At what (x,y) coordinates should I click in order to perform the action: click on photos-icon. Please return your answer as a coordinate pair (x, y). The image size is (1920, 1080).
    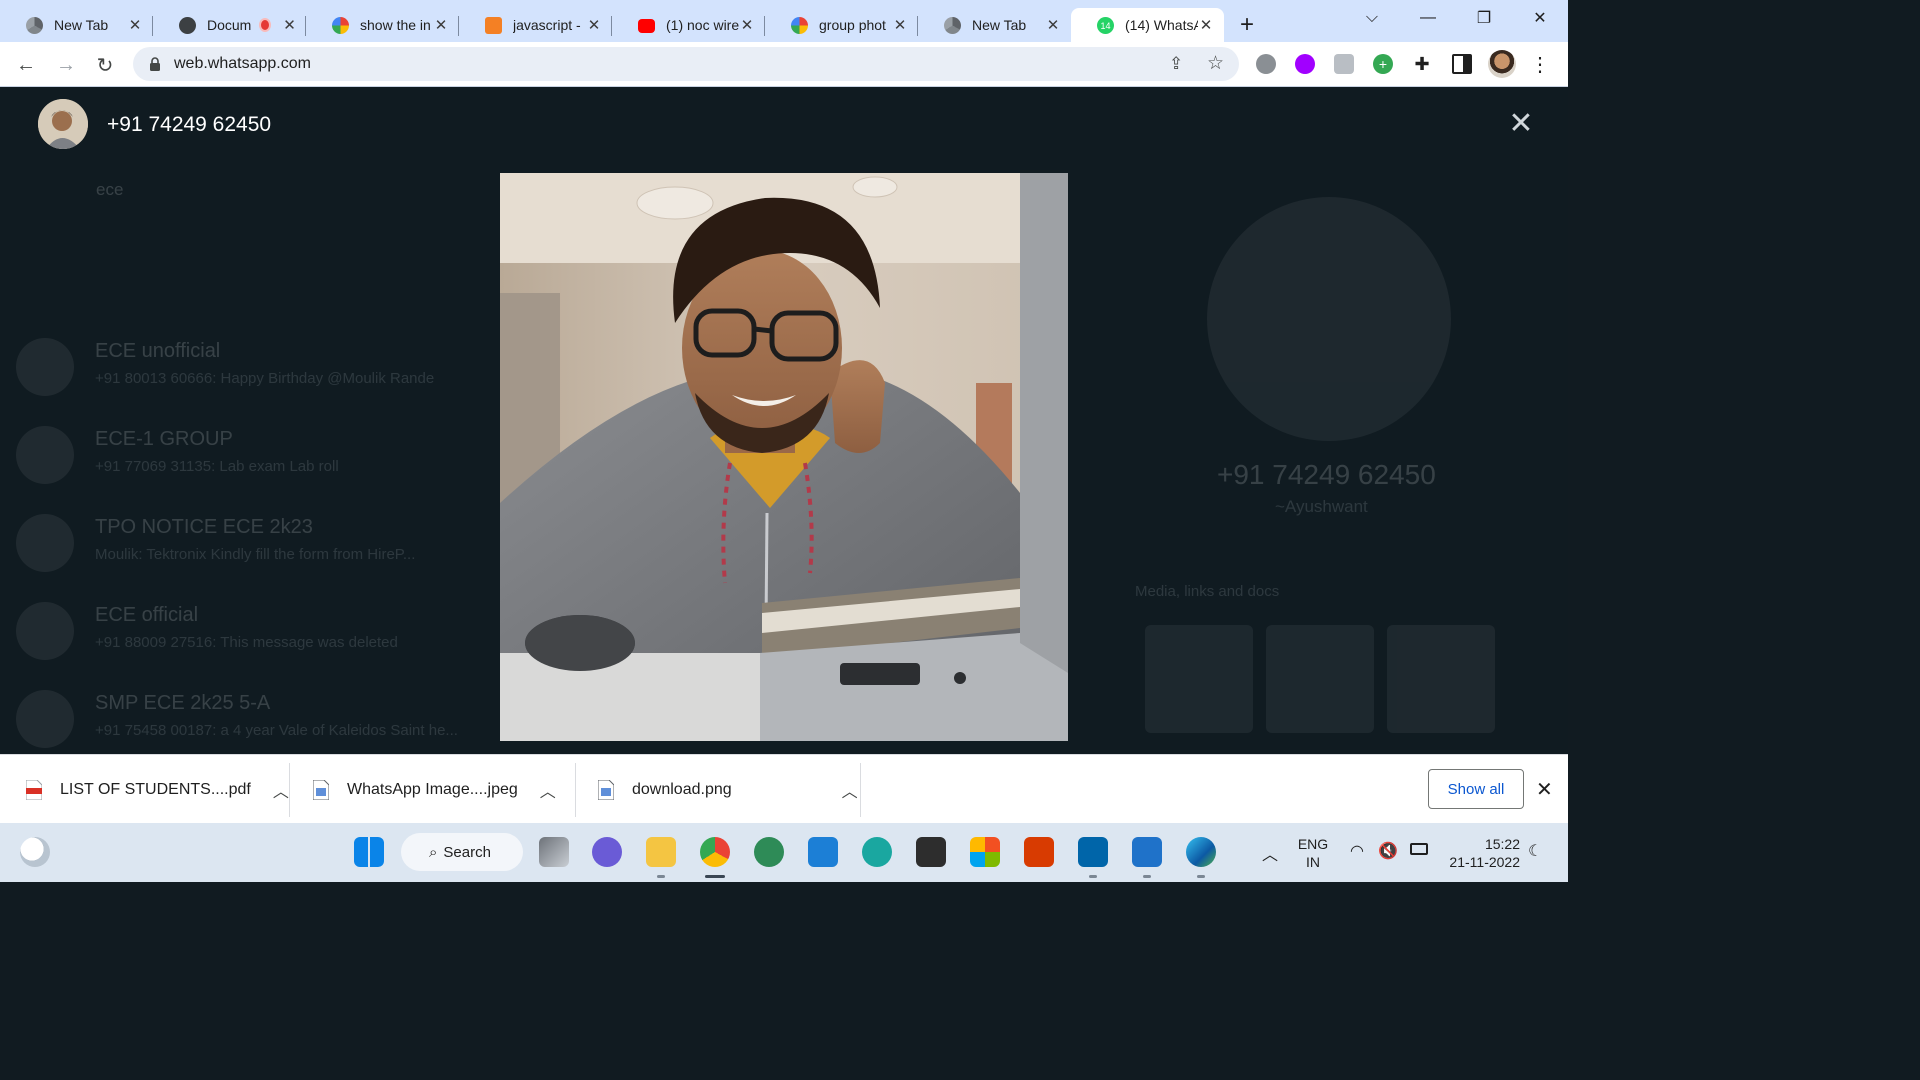
    Looking at the image, I should click on (1147, 852).